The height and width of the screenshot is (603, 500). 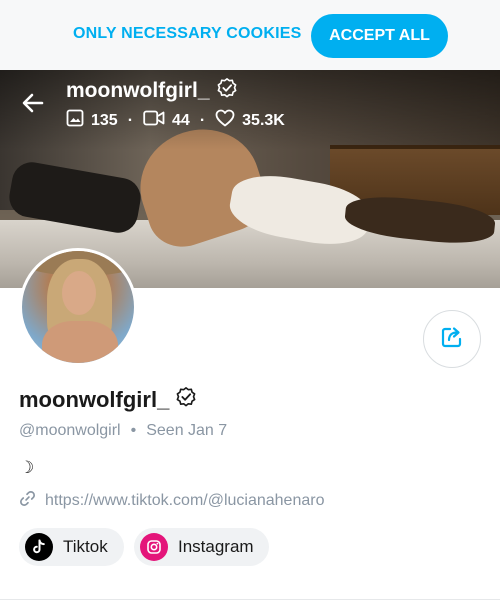 I want to click on last-seen: Seen Jan 7, so click(x=187, y=430).